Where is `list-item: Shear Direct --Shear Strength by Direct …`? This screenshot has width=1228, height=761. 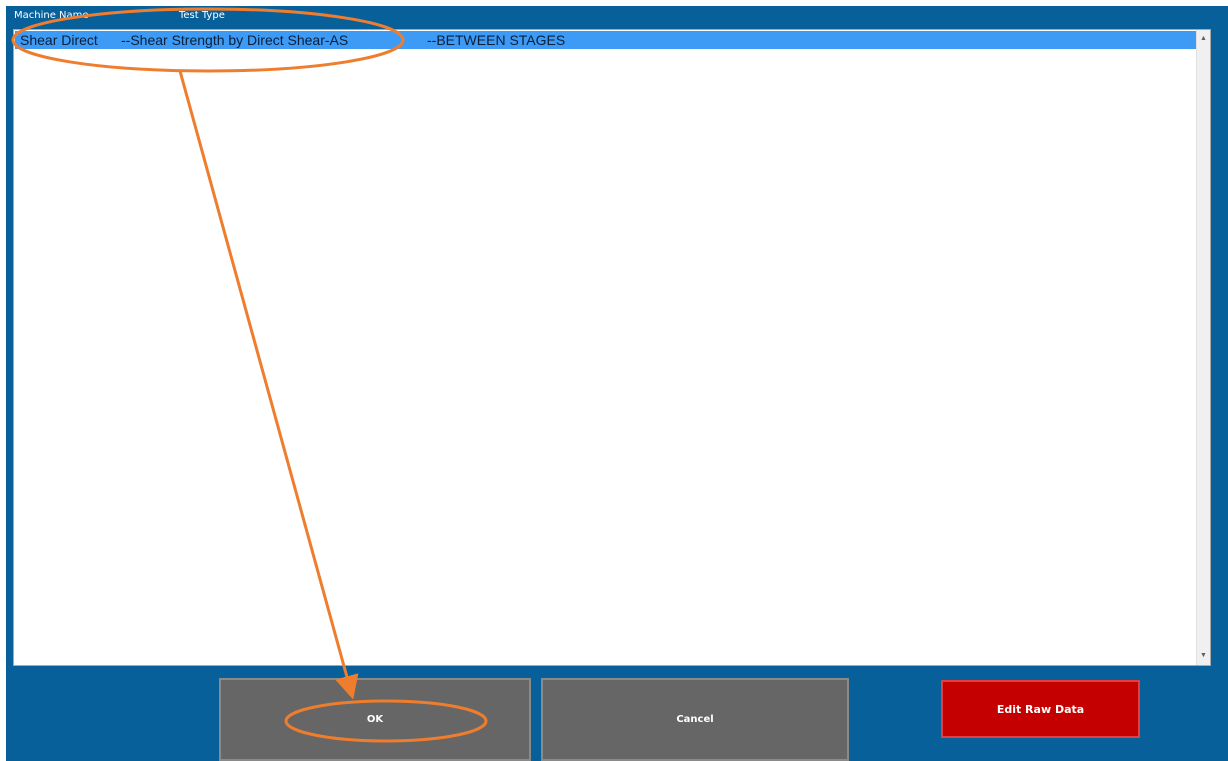 list-item: Shear Direct --Shear Strength by Direct … is located at coordinates (606, 40).